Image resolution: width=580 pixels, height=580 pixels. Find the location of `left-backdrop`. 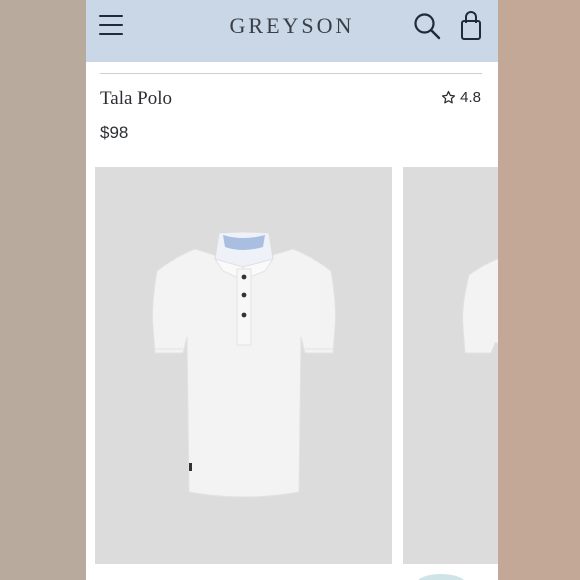

left-backdrop is located at coordinates (43, 290).